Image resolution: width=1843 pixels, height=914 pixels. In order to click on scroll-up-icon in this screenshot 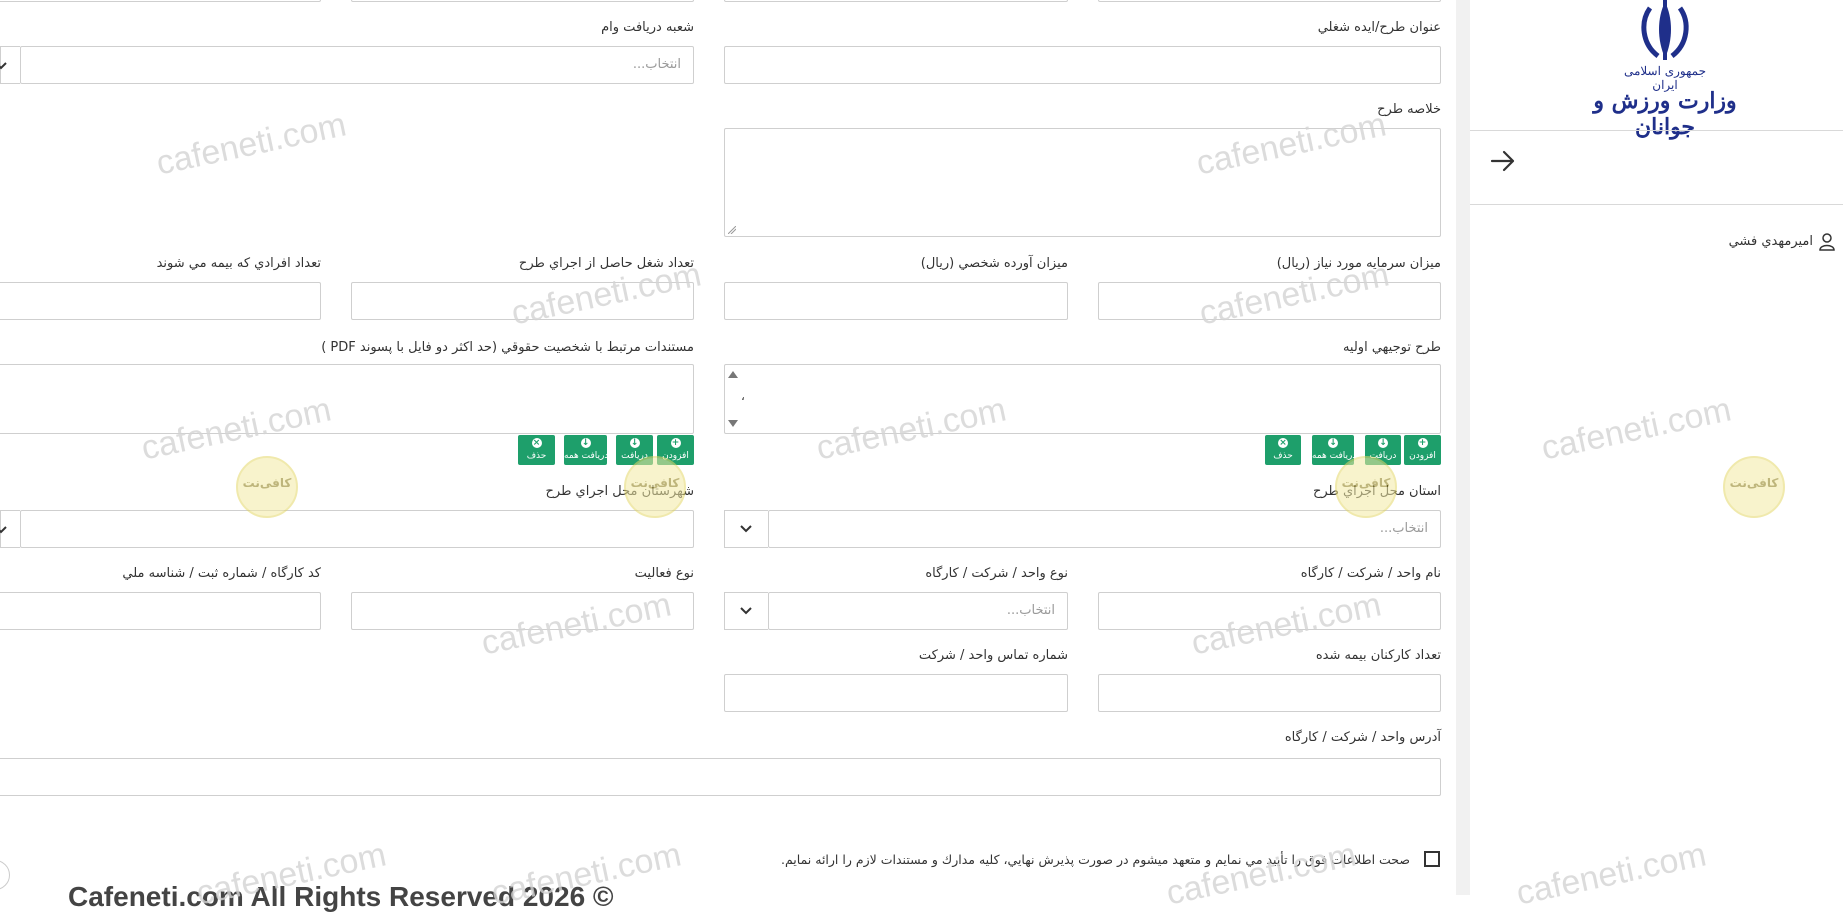, I will do `click(733, 374)`.